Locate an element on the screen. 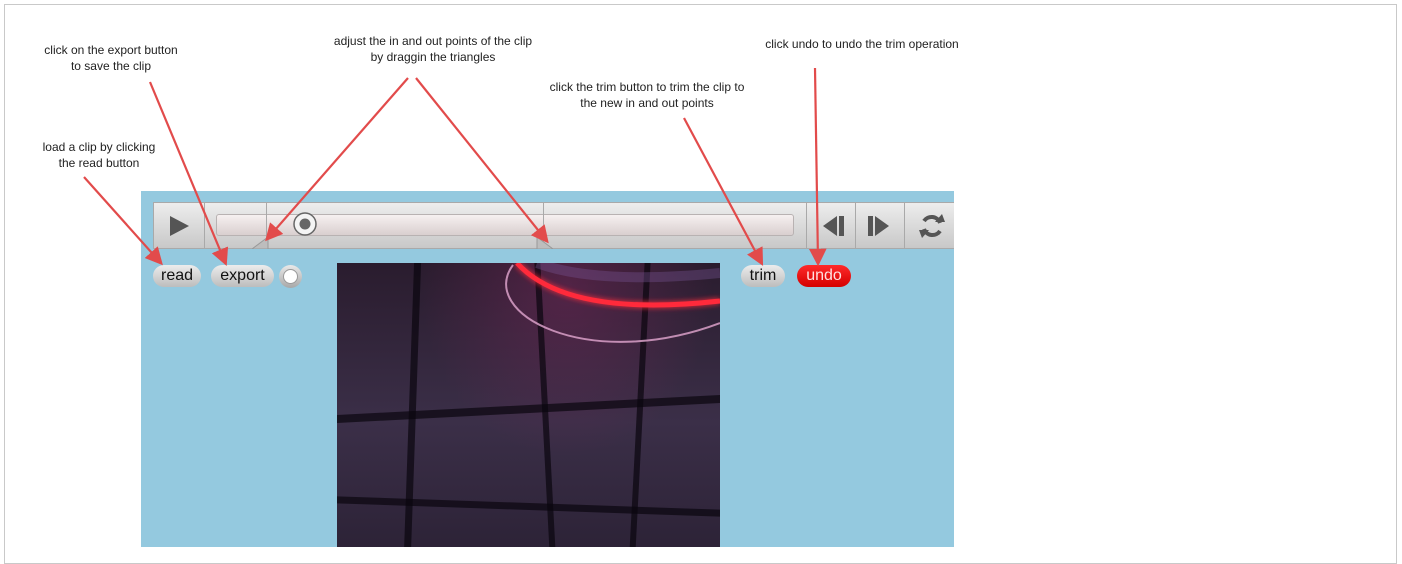  video-preview is located at coordinates (528, 405).